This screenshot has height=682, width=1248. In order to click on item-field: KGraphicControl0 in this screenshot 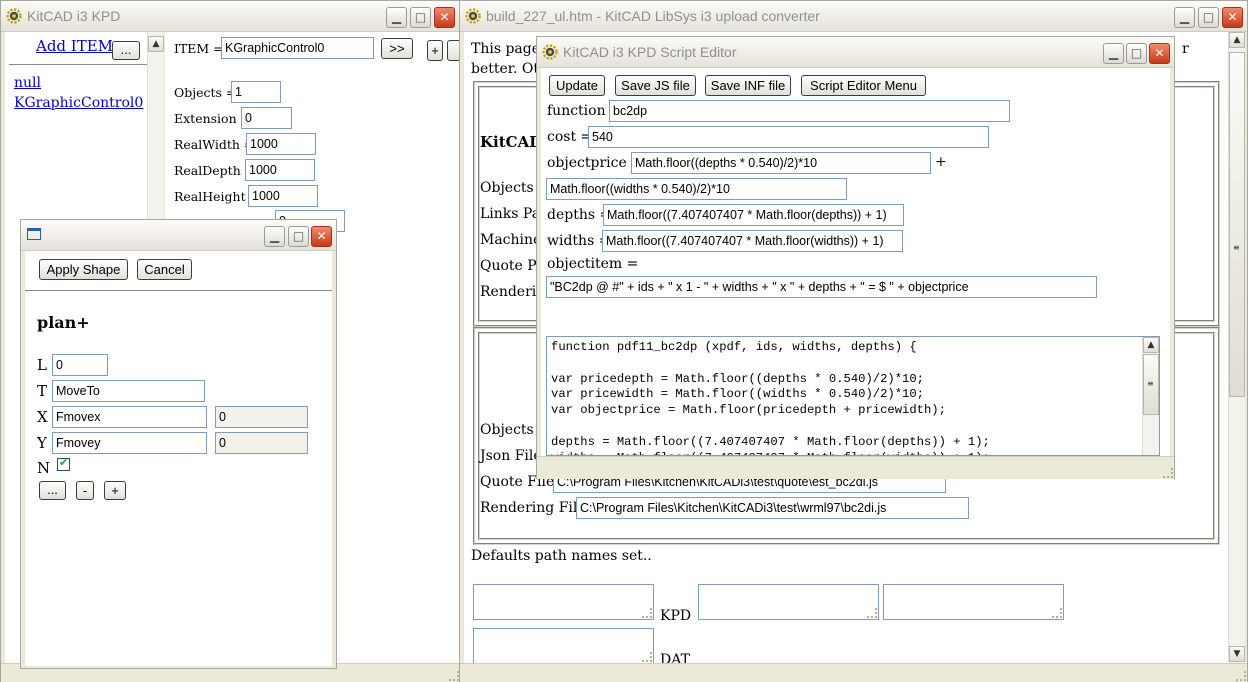, I will do `click(297, 48)`.